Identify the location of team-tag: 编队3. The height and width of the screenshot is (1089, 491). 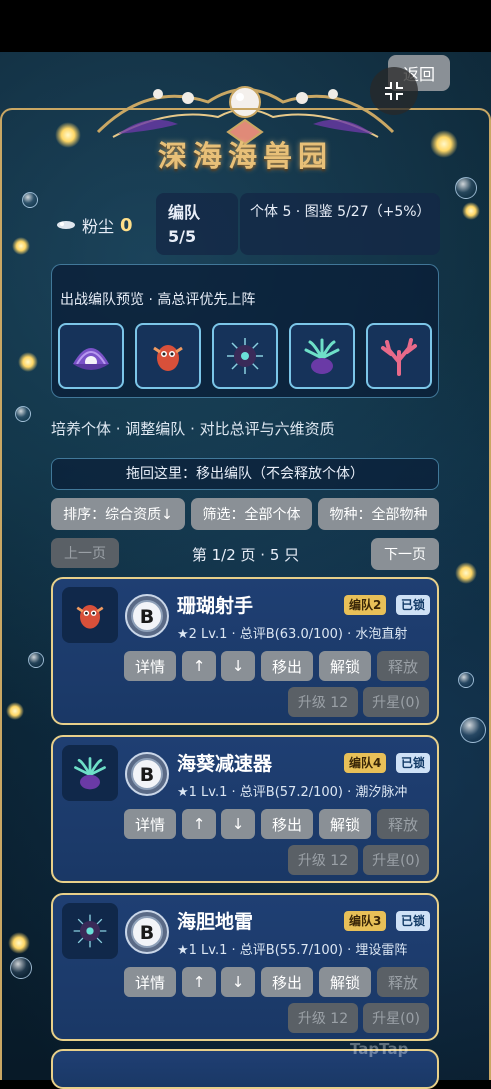
(365, 921).